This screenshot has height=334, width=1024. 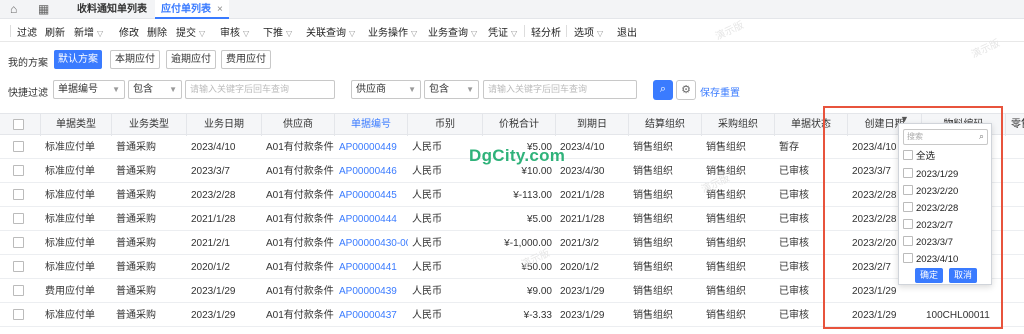 What do you see at coordinates (1015, 125) in the screenshot?
I see `header-retail: 零售` at bounding box center [1015, 125].